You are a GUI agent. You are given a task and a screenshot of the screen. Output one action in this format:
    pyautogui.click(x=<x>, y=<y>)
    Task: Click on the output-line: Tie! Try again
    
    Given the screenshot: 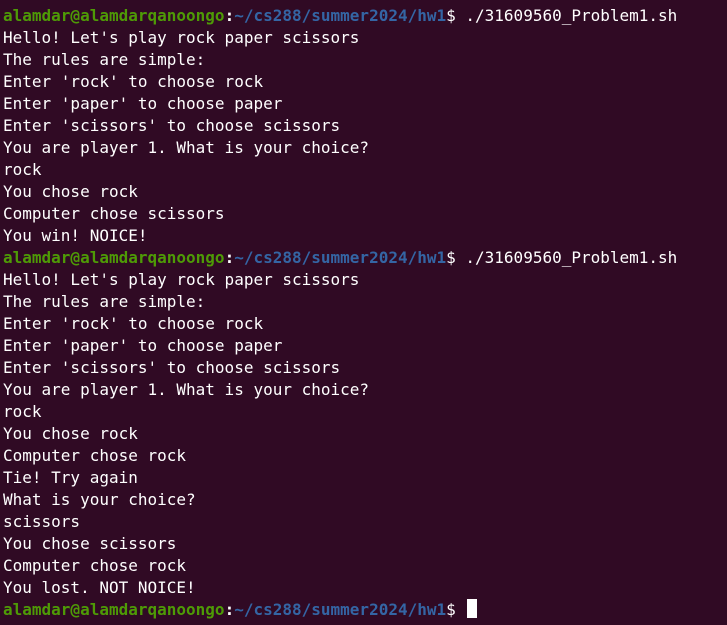 What is the action you would take?
    pyautogui.click(x=70, y=477)
    